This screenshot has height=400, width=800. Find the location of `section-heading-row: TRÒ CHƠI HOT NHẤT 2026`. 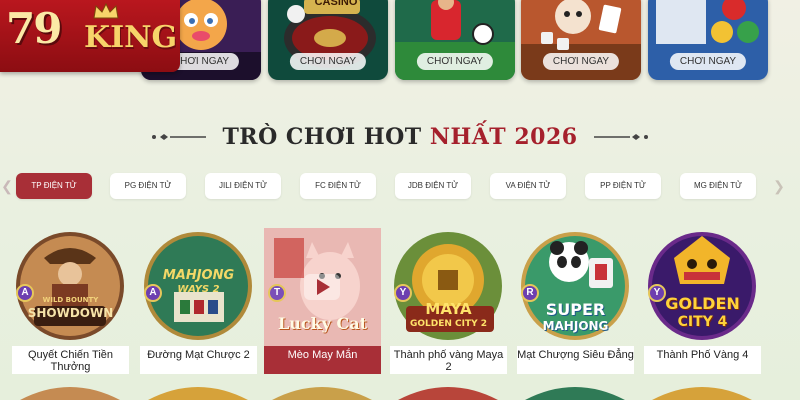

section-heading-row: TRÒ CHƠI HOT NHẤT 2026 is located at coordinates (400, 137).